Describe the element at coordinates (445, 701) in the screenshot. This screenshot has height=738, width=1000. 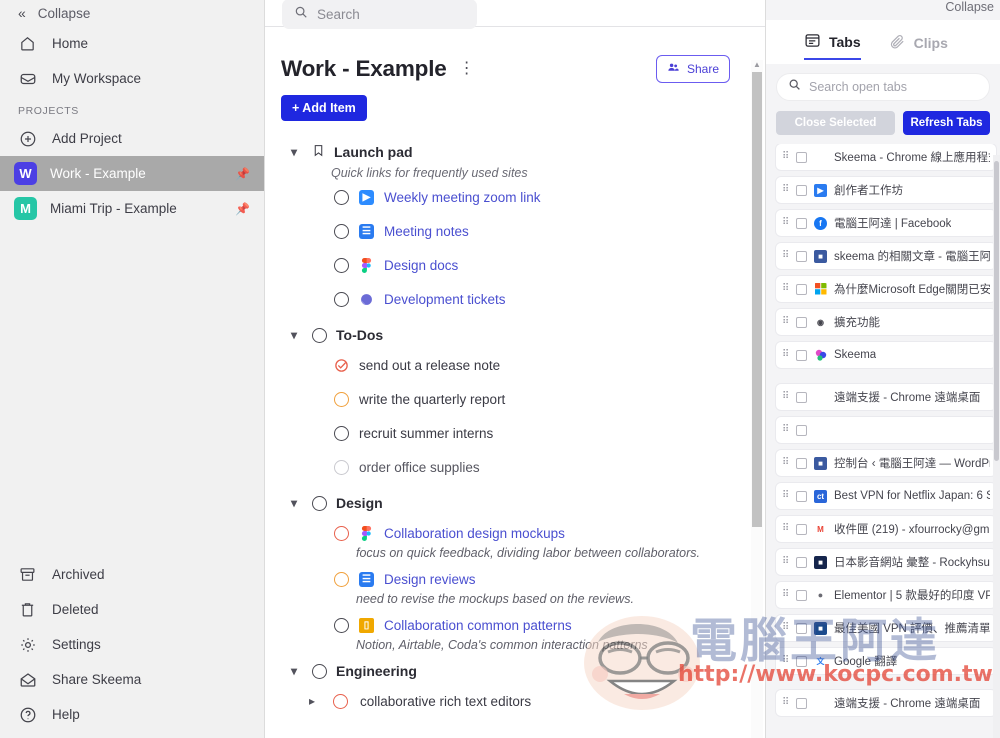
I see `item-label: collaborative rich text editors` at that location.